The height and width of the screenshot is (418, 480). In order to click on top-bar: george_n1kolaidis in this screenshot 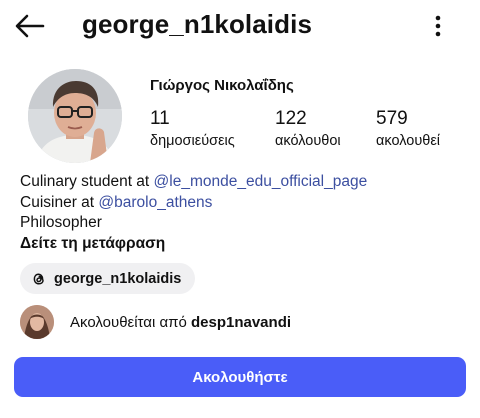, I will do `click(240, 28)`.